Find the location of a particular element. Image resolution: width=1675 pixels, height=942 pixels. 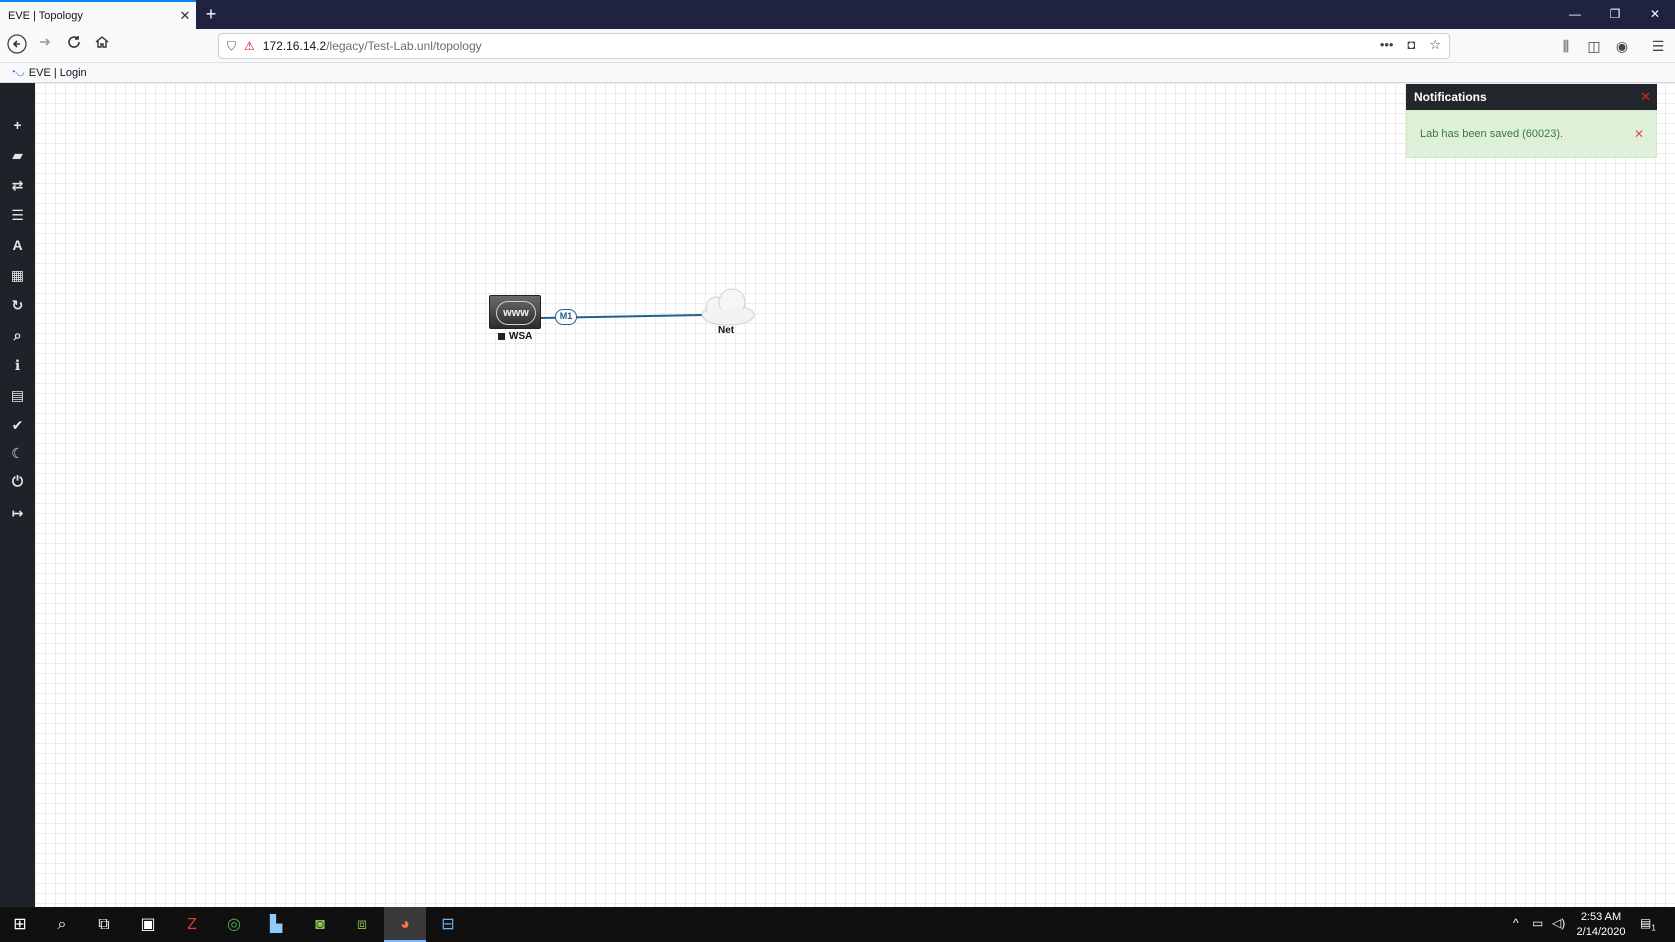

notification-count: 1 is located at coordinates (1653, 928).